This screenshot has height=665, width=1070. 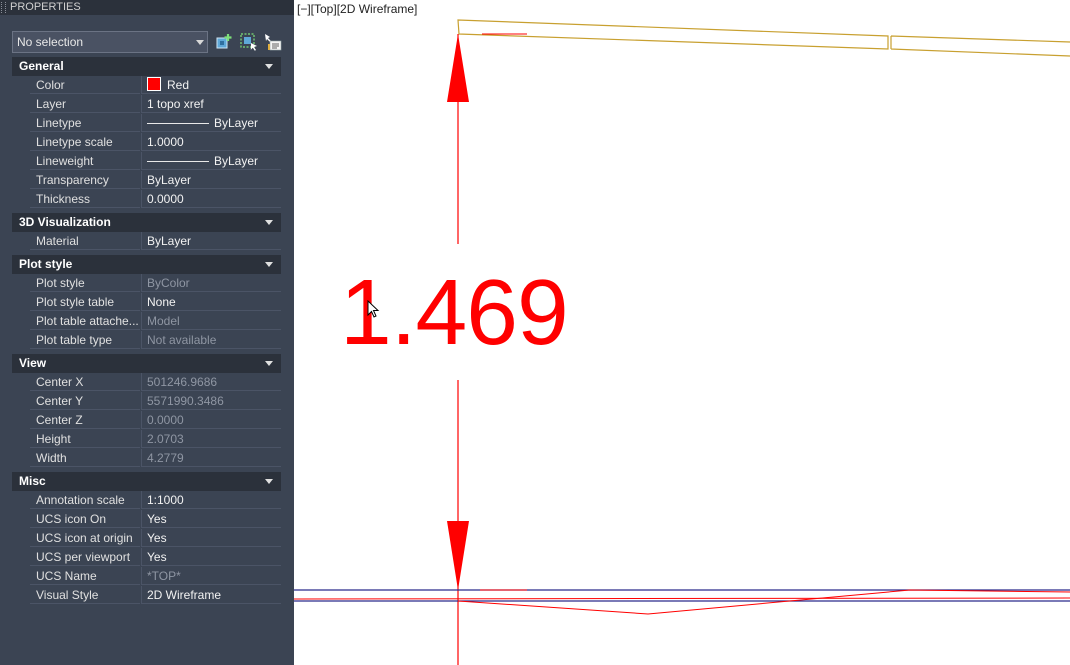 What do you see at coordinates (178, 85) in the screenshot?
I see `property-value-text: Red` at bounding box center [178, 85].